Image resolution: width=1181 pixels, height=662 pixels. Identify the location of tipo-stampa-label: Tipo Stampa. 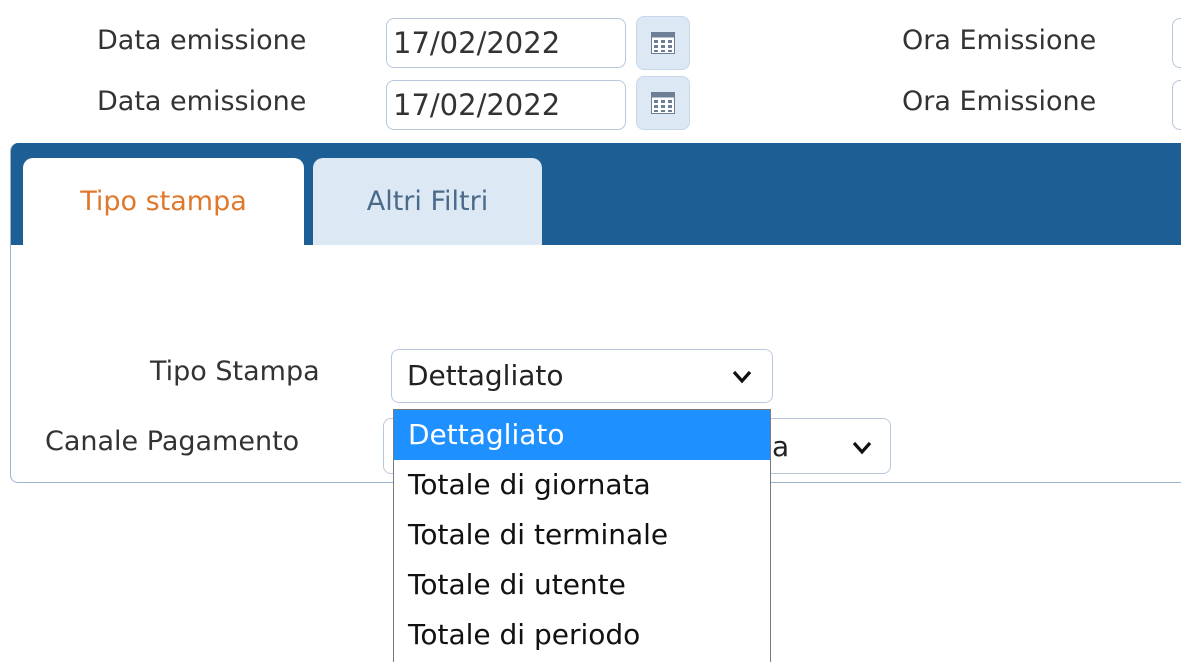
(235, 371).